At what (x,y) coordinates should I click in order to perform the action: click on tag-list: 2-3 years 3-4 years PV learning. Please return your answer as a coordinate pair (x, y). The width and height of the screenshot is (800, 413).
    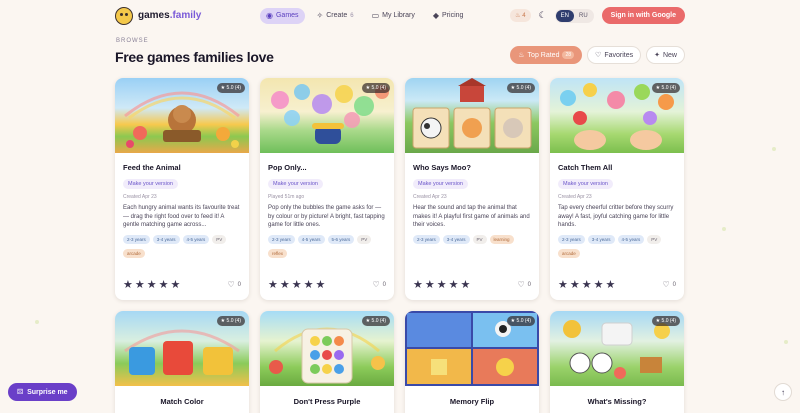
    Looking at the image, I should click on (472, 247).